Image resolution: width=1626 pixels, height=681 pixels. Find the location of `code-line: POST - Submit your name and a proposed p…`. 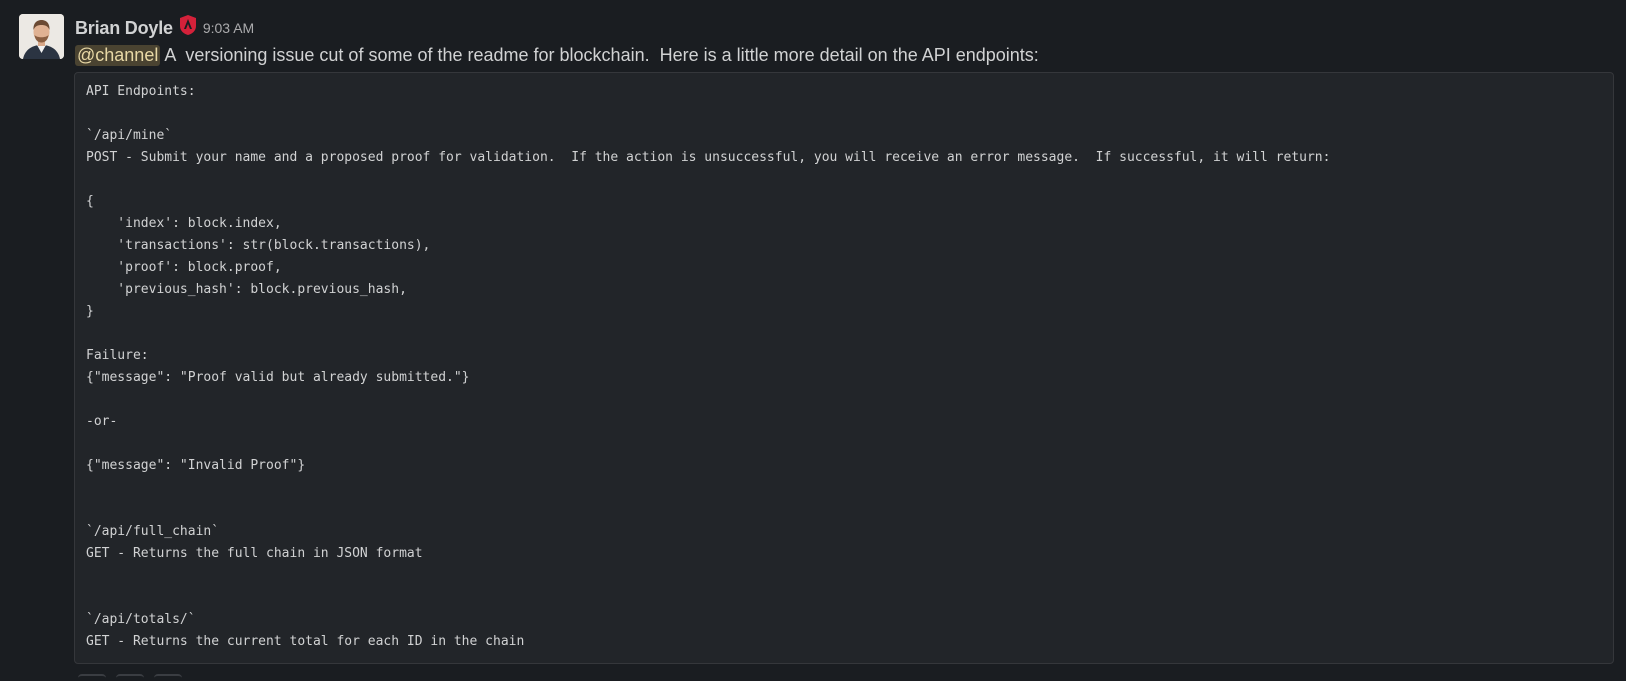

code-line: POST - Submit your name and a proposed p… is located at coordinates (708, 157).